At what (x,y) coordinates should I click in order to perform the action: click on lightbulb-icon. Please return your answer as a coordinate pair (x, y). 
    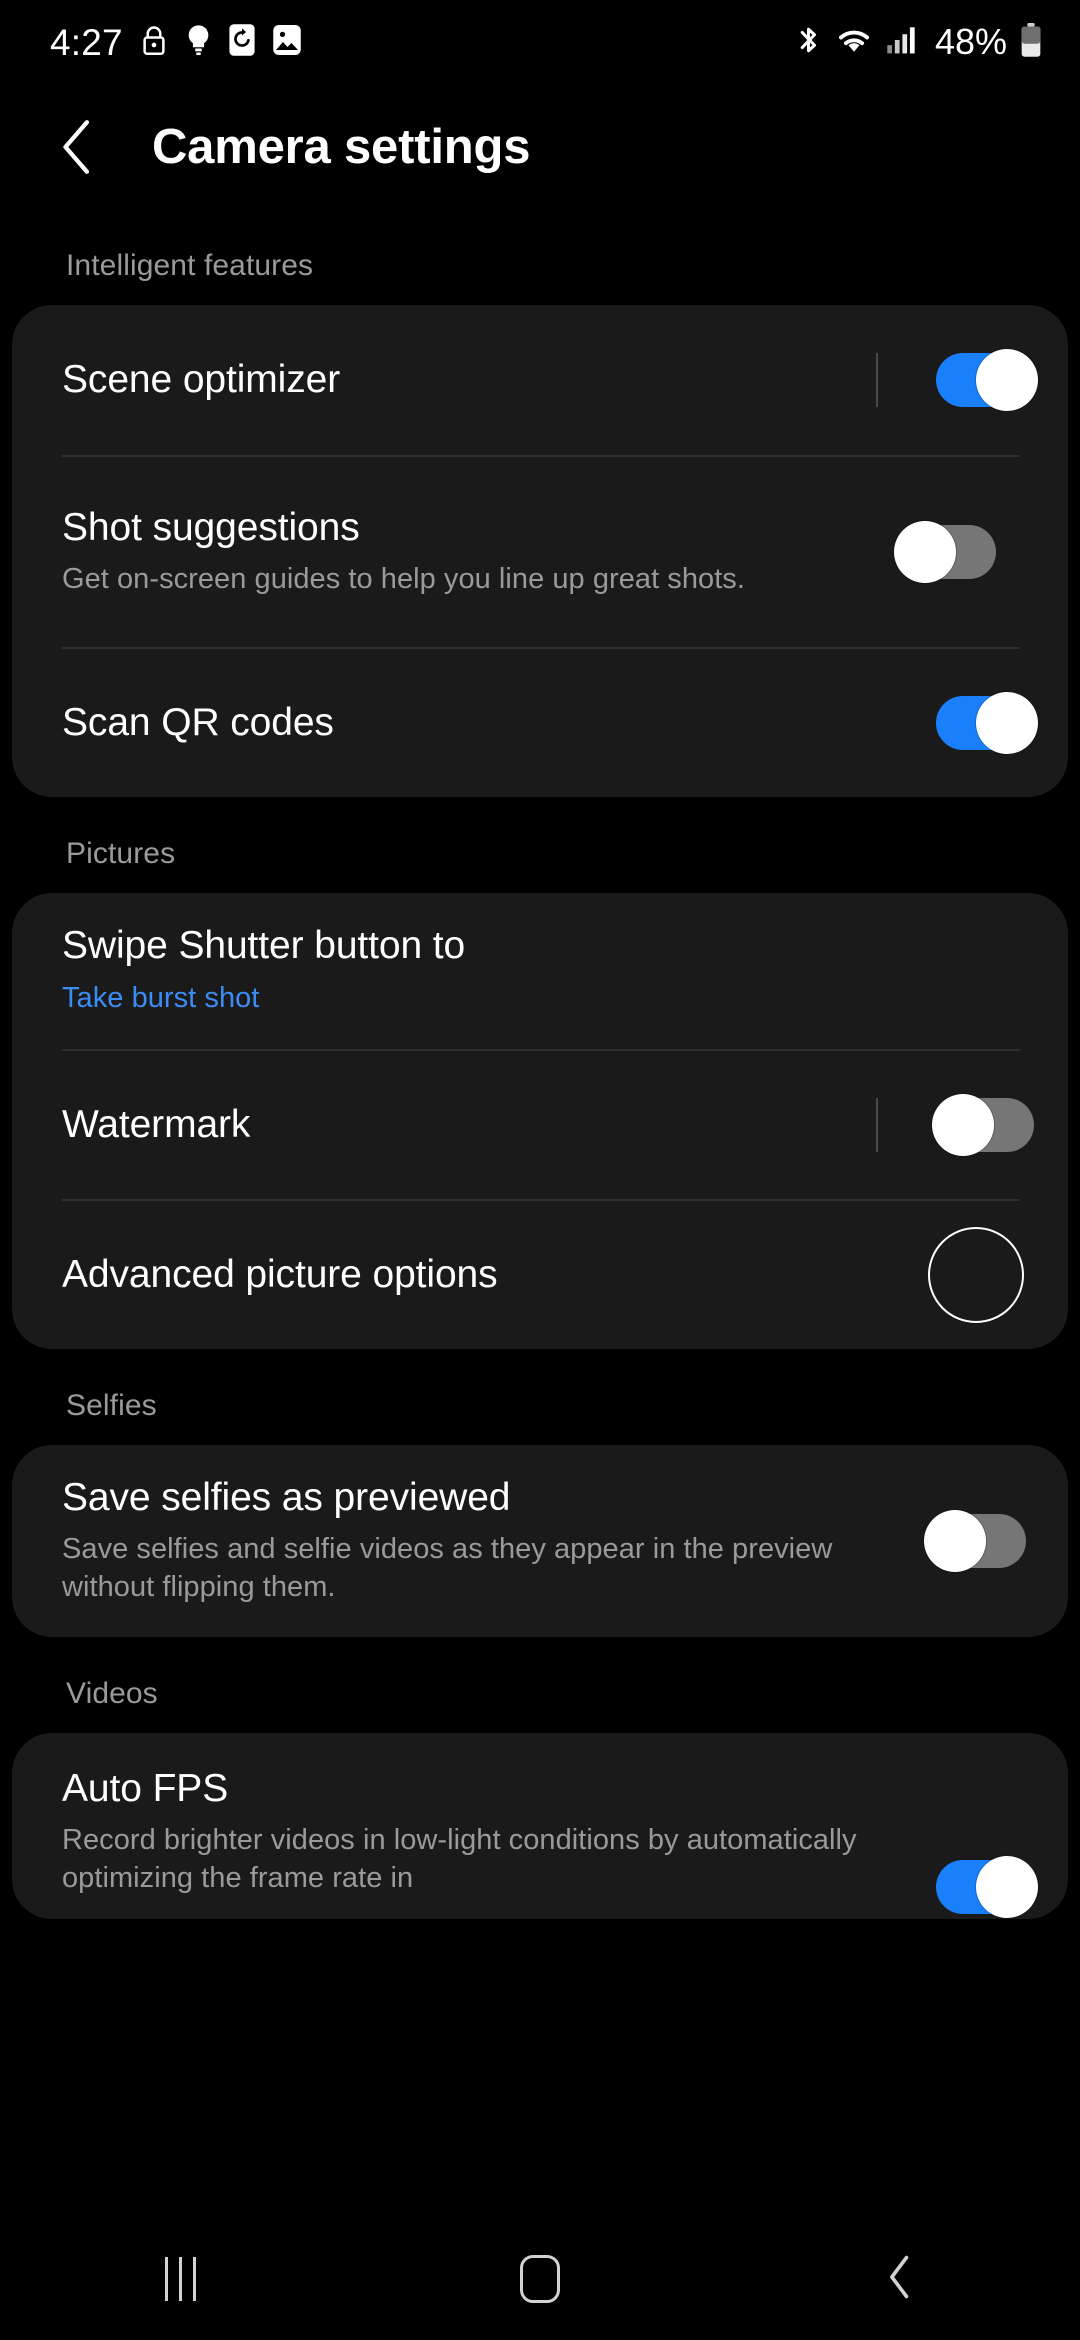
    Looking at the image, I should click on (198, 42).